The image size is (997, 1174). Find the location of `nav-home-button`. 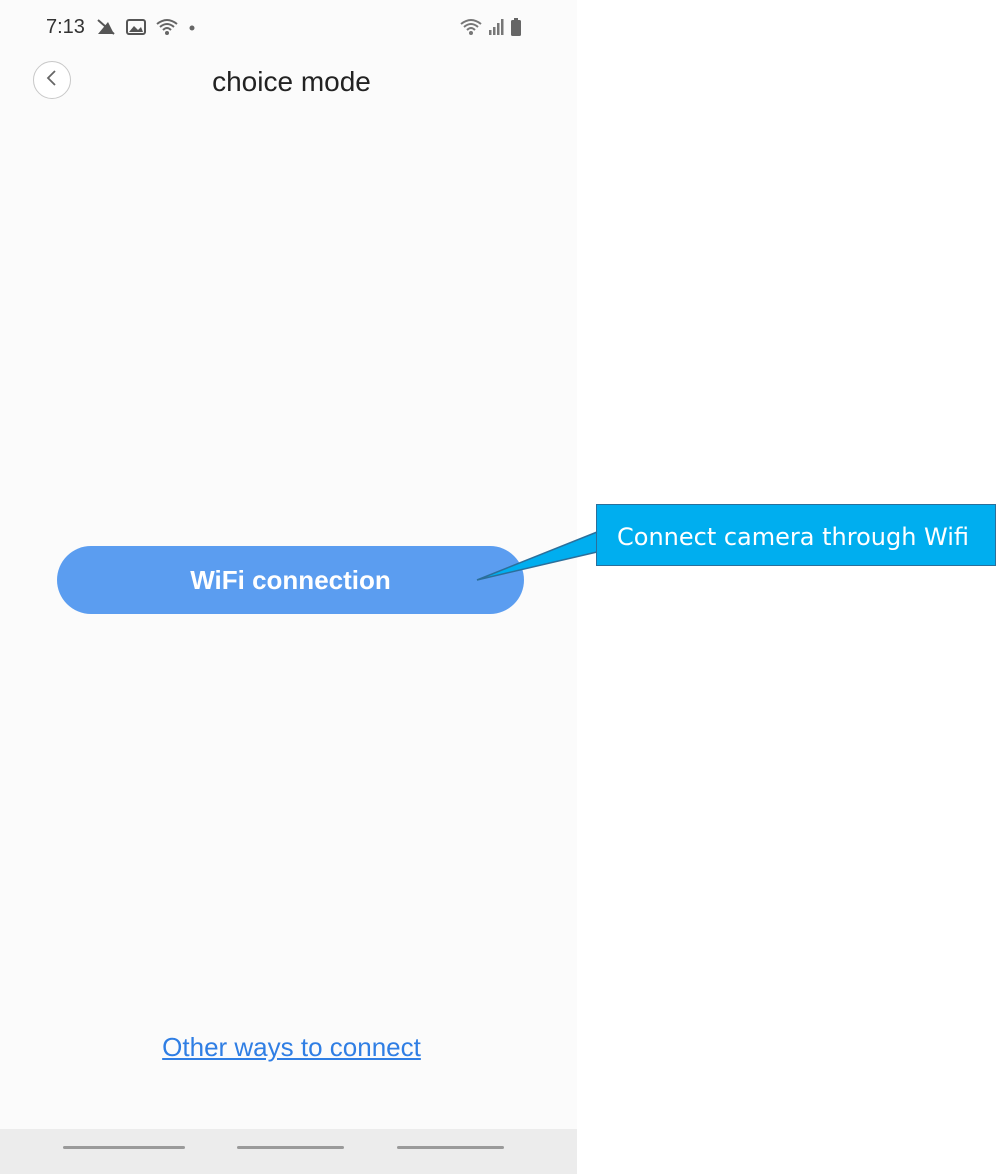

nav-home-button is located at coordinates (290, 1147).